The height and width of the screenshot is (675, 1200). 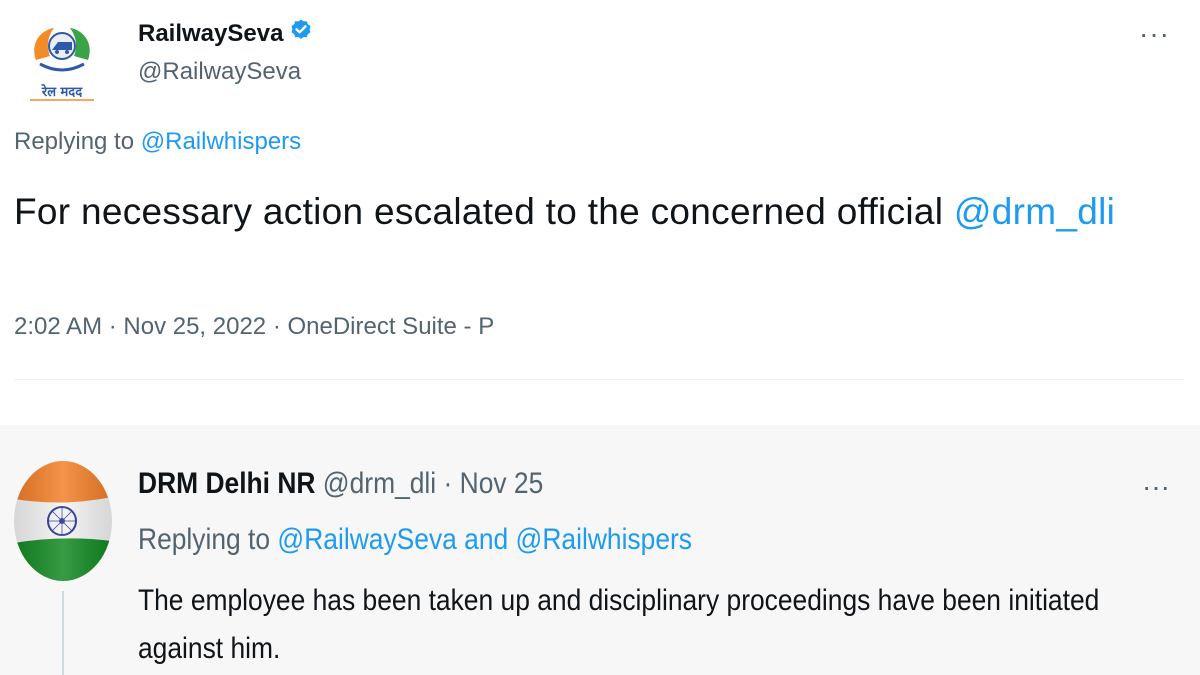 I want to click on divider, so click(x=599, y=379).